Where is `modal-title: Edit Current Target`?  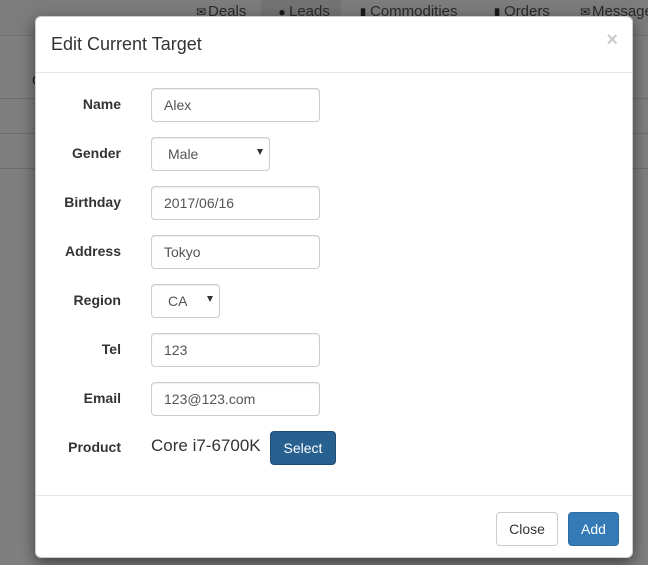 modal-title: Edit Current Target is located at coordinates (126, 44).